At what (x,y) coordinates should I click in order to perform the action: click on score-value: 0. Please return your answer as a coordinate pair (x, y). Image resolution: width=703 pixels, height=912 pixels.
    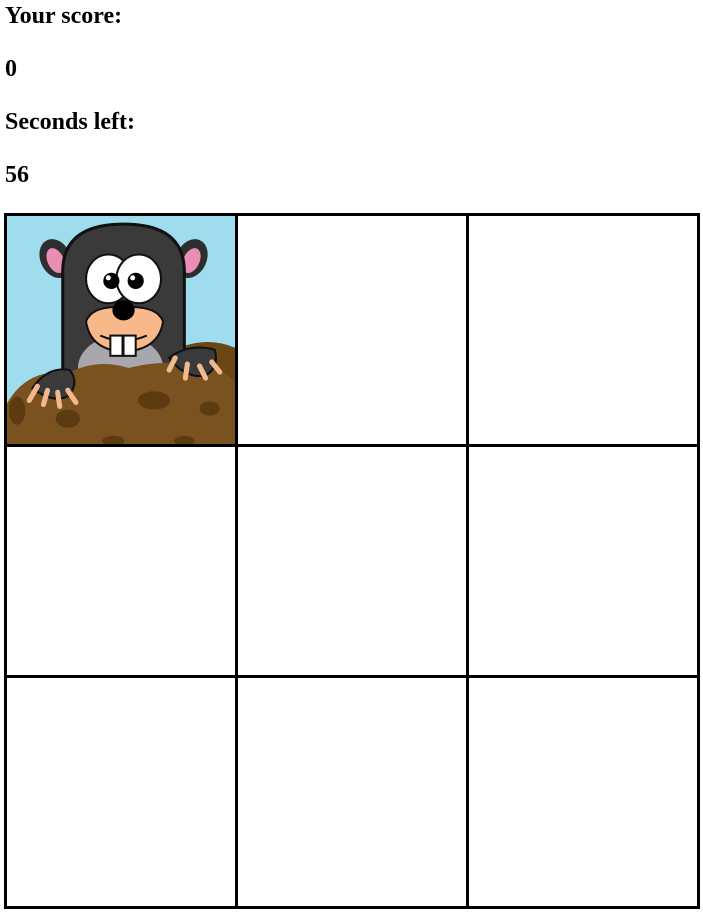
    Looking at the image, I should click on (11, 69).